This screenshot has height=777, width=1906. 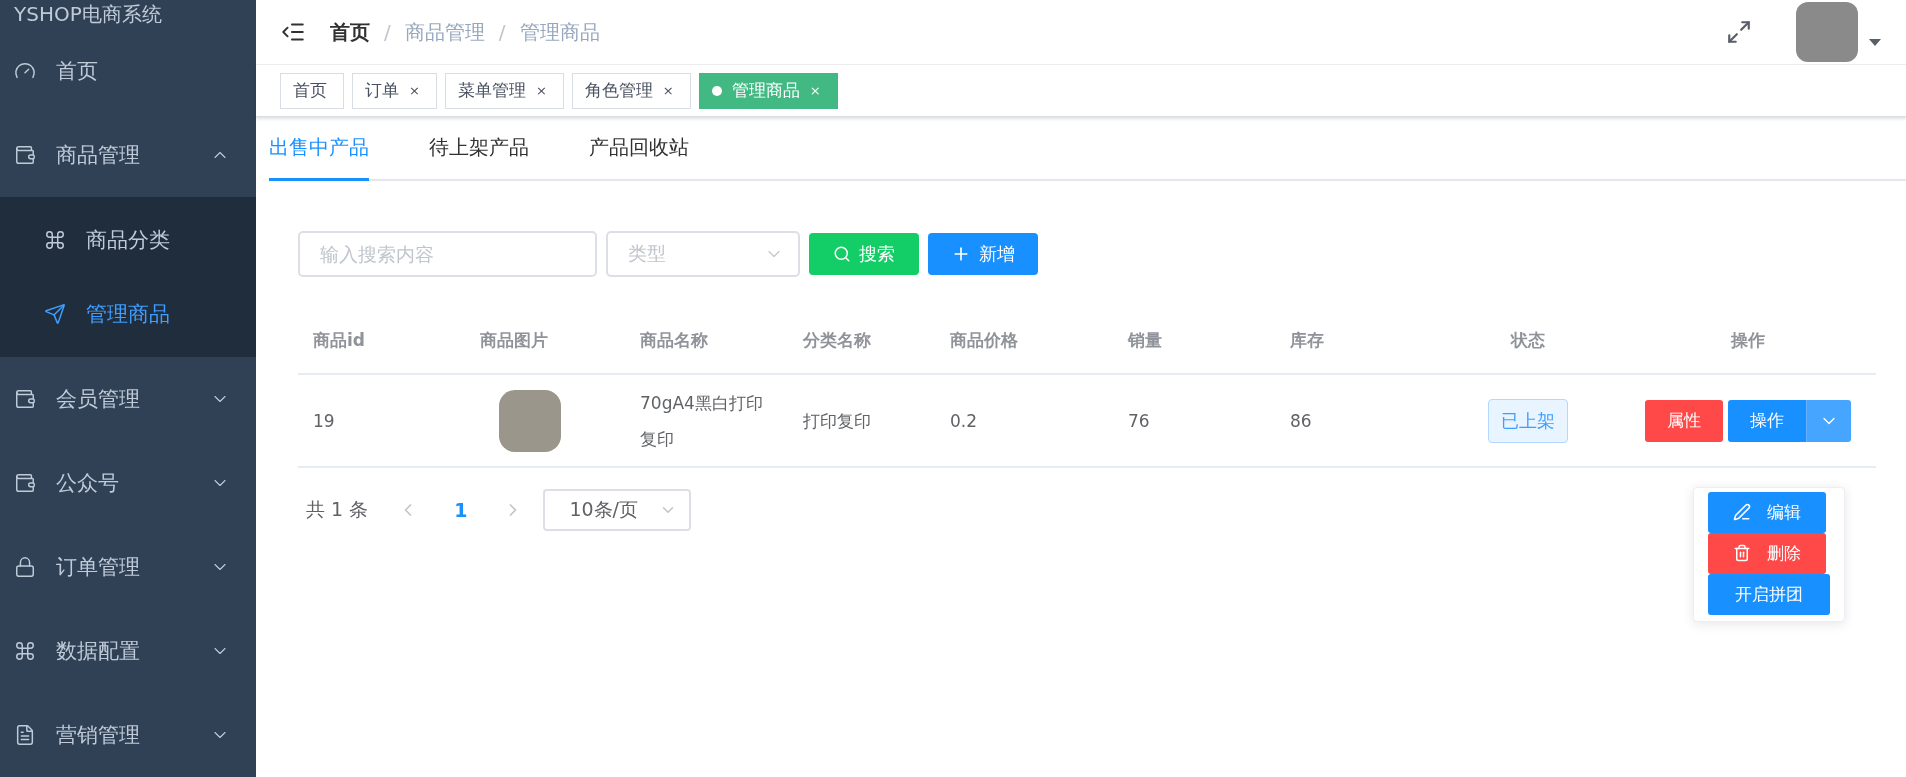 What do you see at coordinates (983, 254) in the screenshot?
I see `add-button: 新增` at bounding box center [983, 254].